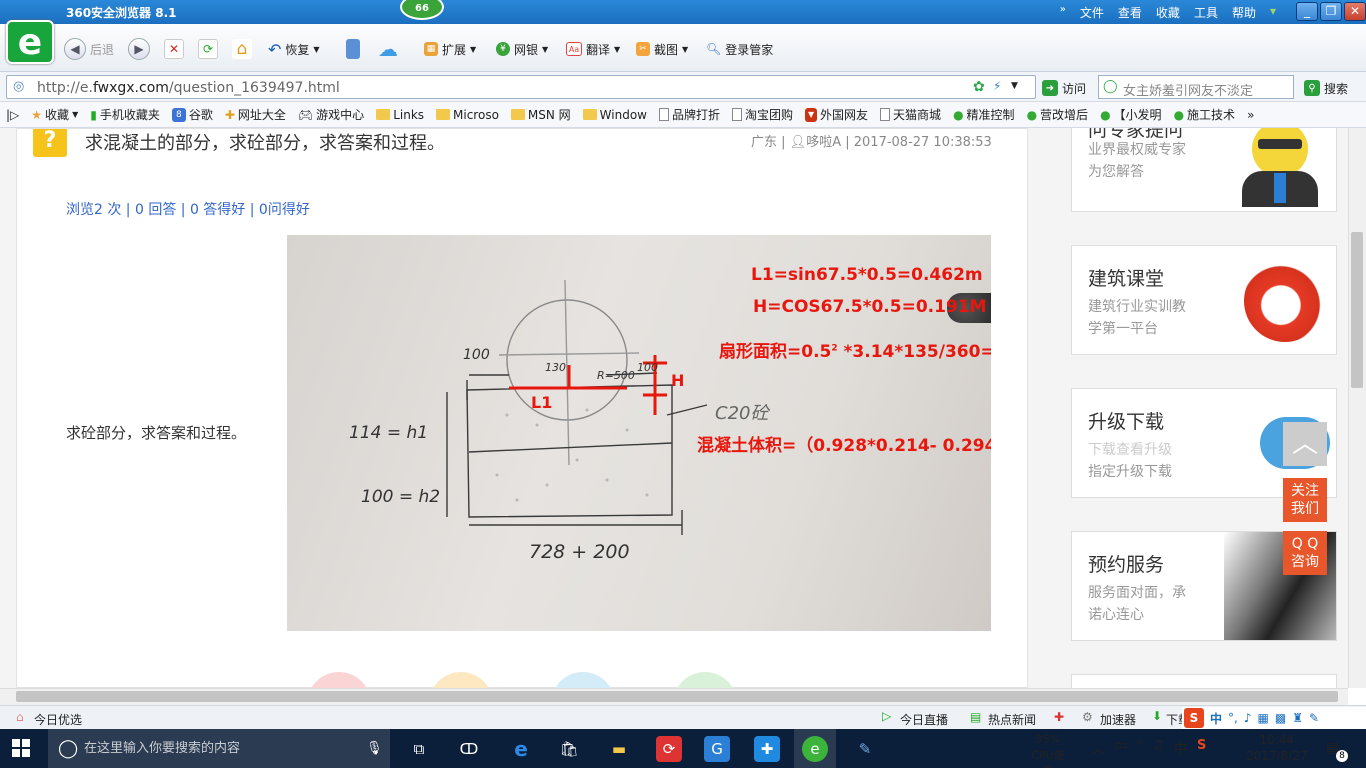 The image size is (1366, 768). I want to click on status-daily-pick: 今日优选, so click(58, 719).